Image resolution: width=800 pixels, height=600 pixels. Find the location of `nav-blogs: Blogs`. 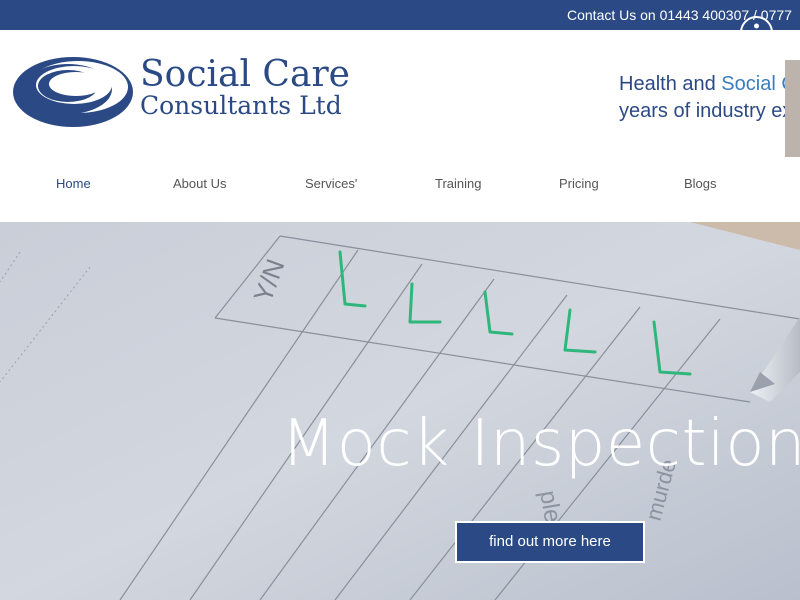

nav-blogs: Blogs is located at coordinates (700, 183).